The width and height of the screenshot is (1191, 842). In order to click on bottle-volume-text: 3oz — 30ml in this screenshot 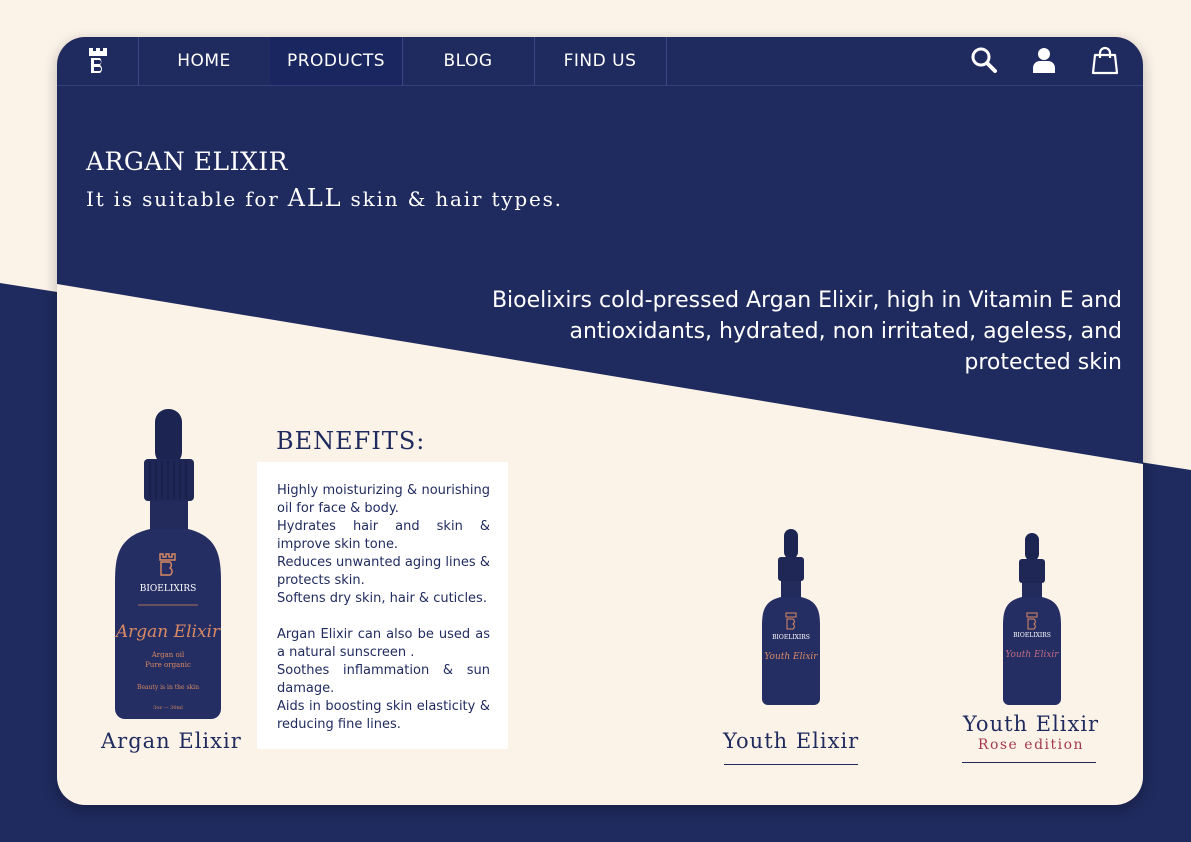, I will do `click(168, 708)`.